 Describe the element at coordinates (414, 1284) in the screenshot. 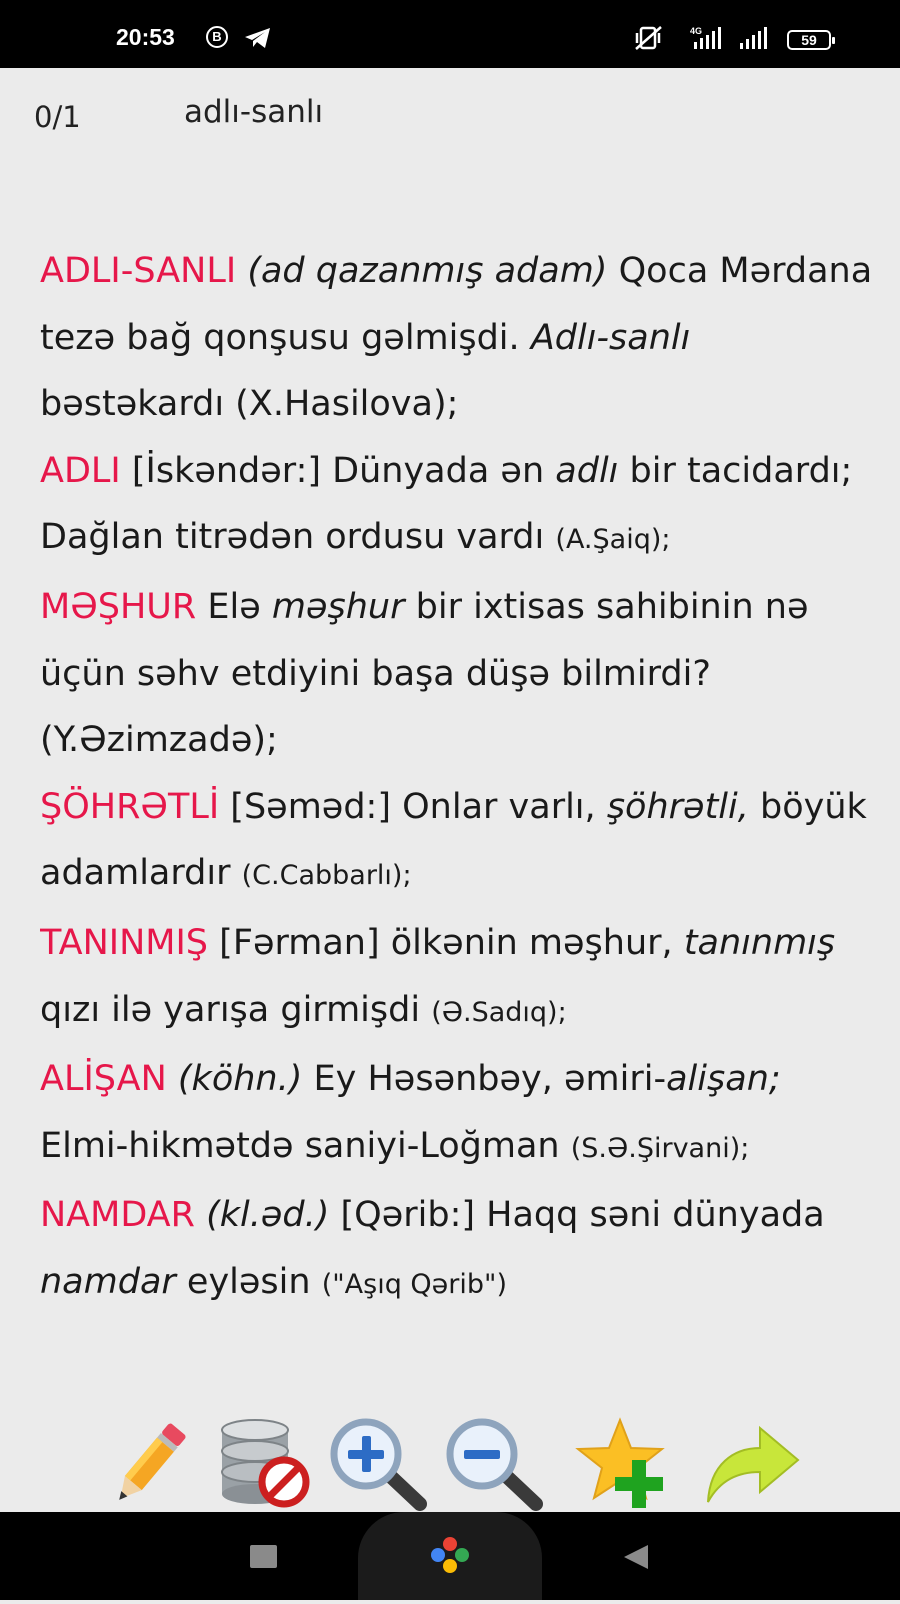

I see `entry-source: ("Aşıq Qərib")` at that location.